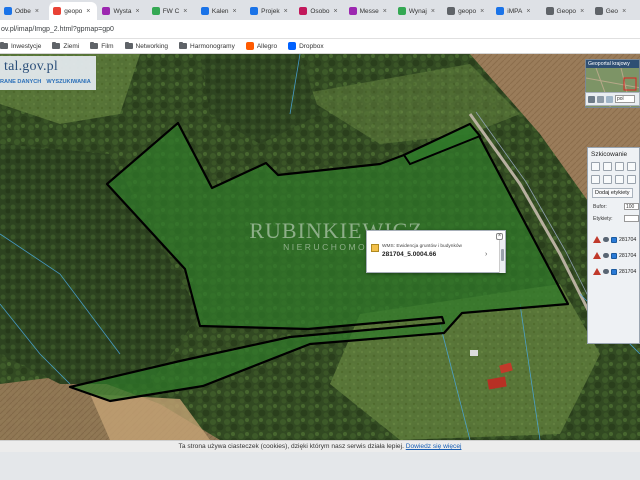 The width and height of the screenshot is (640, 480). I want to click on cookie-learn-more-link: Dowiedz się więcej, so click(434, 446).